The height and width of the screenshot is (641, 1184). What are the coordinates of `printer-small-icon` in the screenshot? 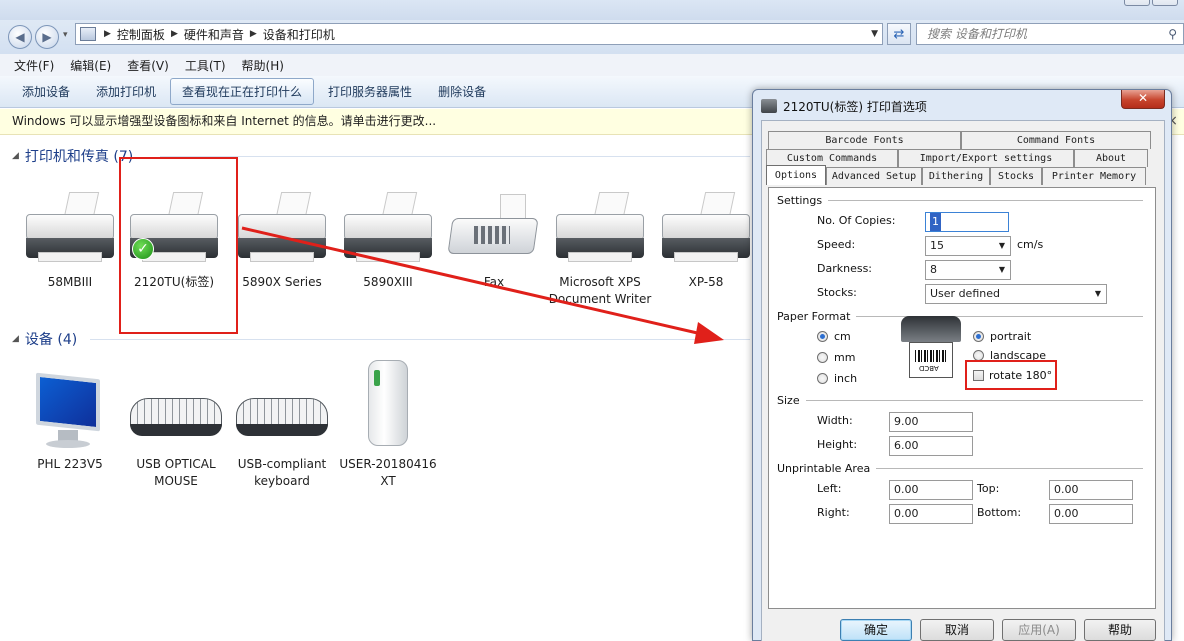 It's located at (769, 106).